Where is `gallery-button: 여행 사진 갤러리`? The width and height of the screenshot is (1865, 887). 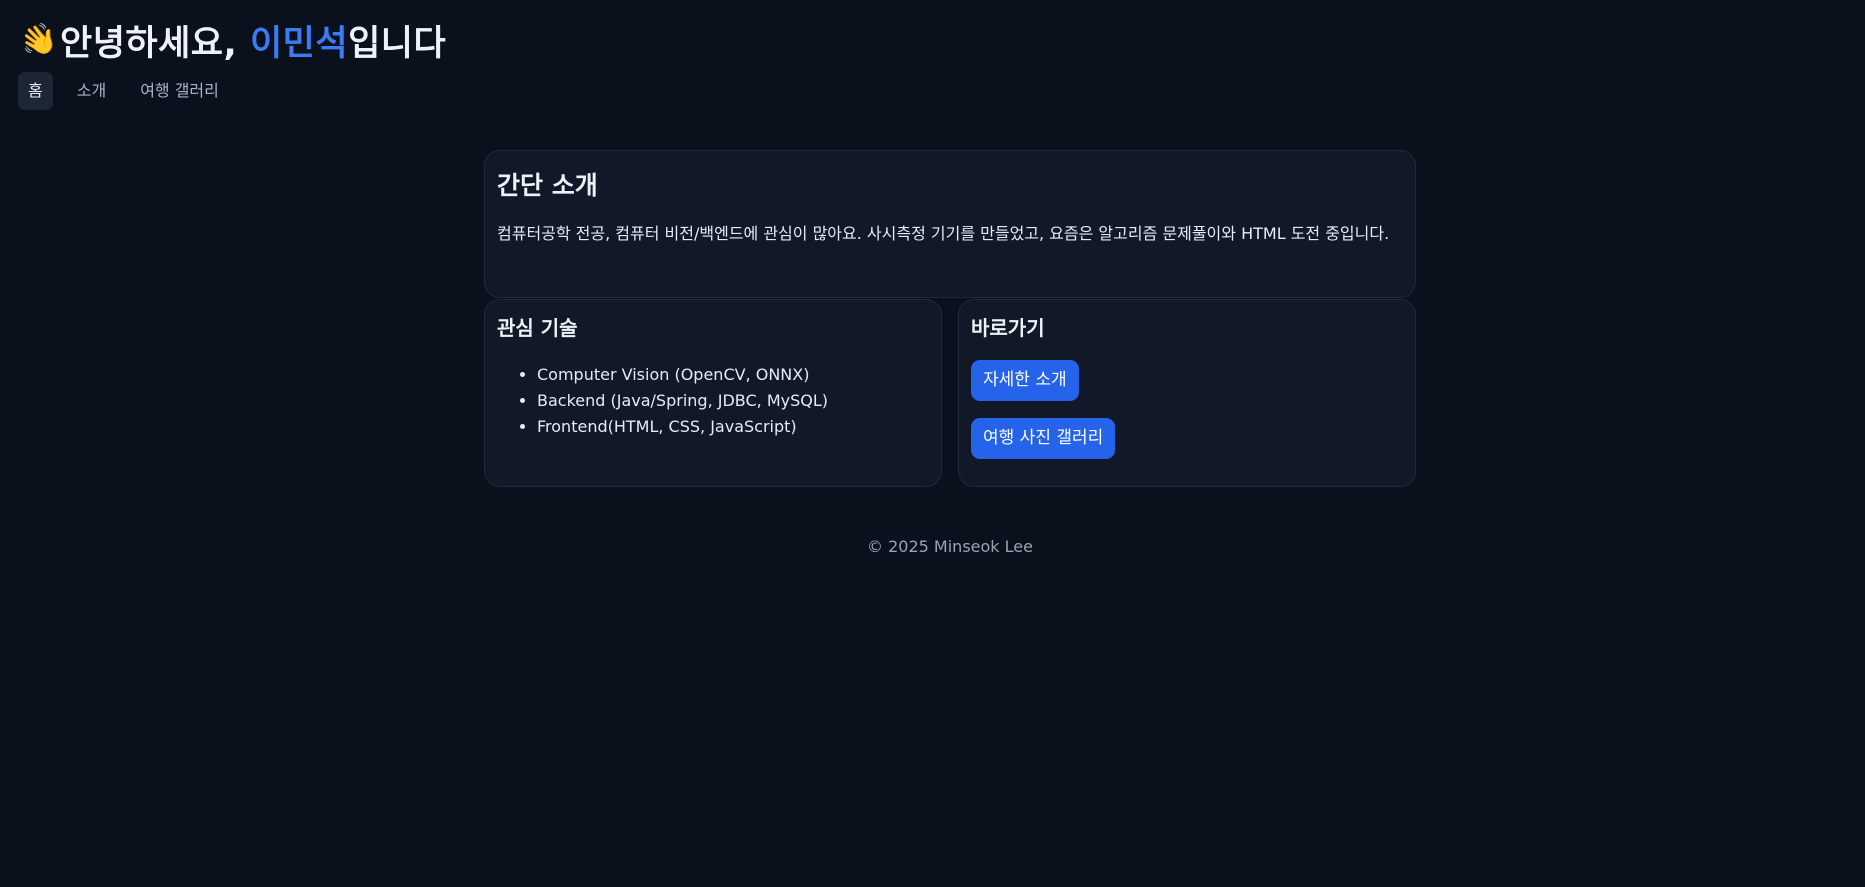 gallery-button: 여행 사진 갤러리 is located at coordinates (1043, 438).